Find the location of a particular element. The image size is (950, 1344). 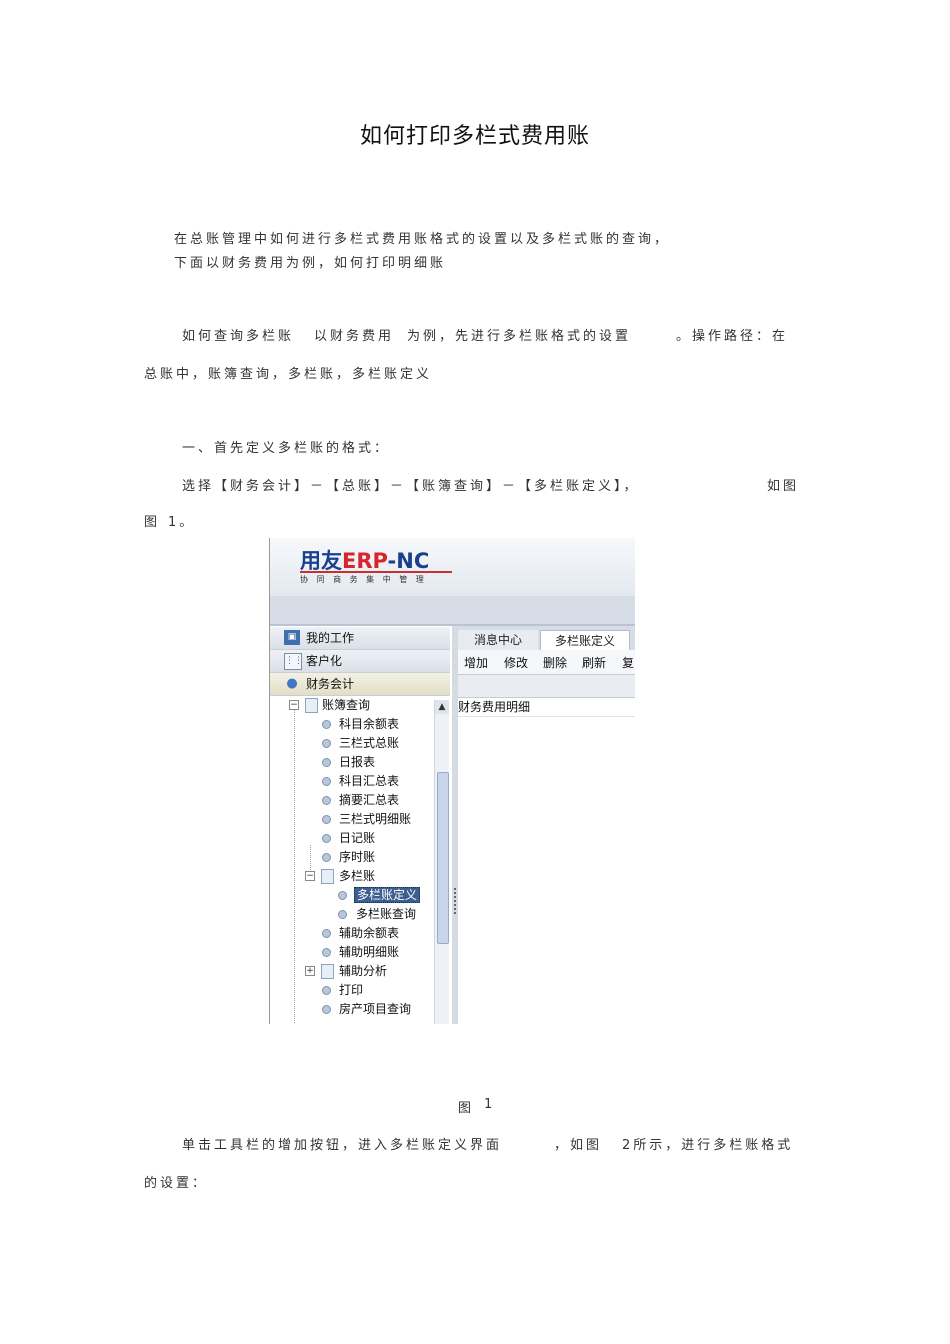

paragraph-select-seg2: 如图 is located at coordinates (783, 486).